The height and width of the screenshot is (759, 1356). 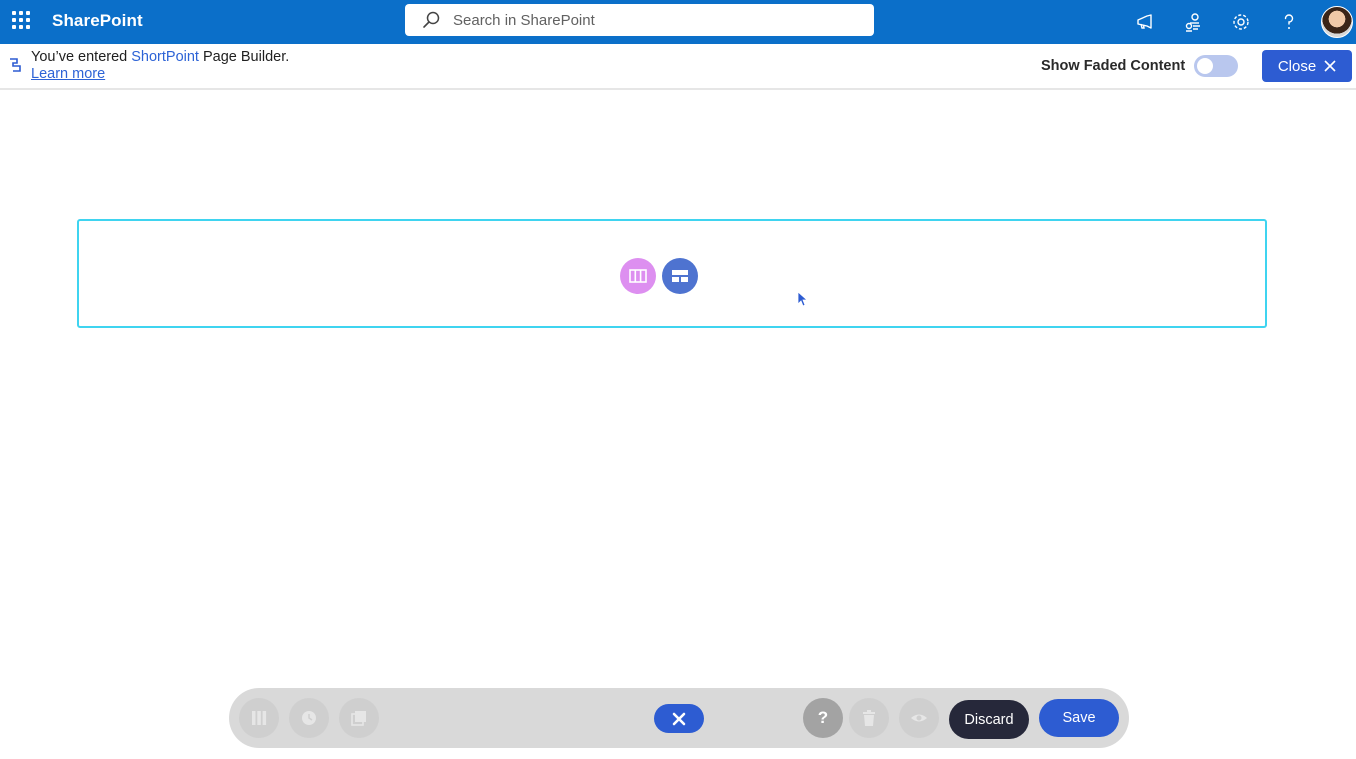 I want to click on eye-icon, so click(x=919, y=718).